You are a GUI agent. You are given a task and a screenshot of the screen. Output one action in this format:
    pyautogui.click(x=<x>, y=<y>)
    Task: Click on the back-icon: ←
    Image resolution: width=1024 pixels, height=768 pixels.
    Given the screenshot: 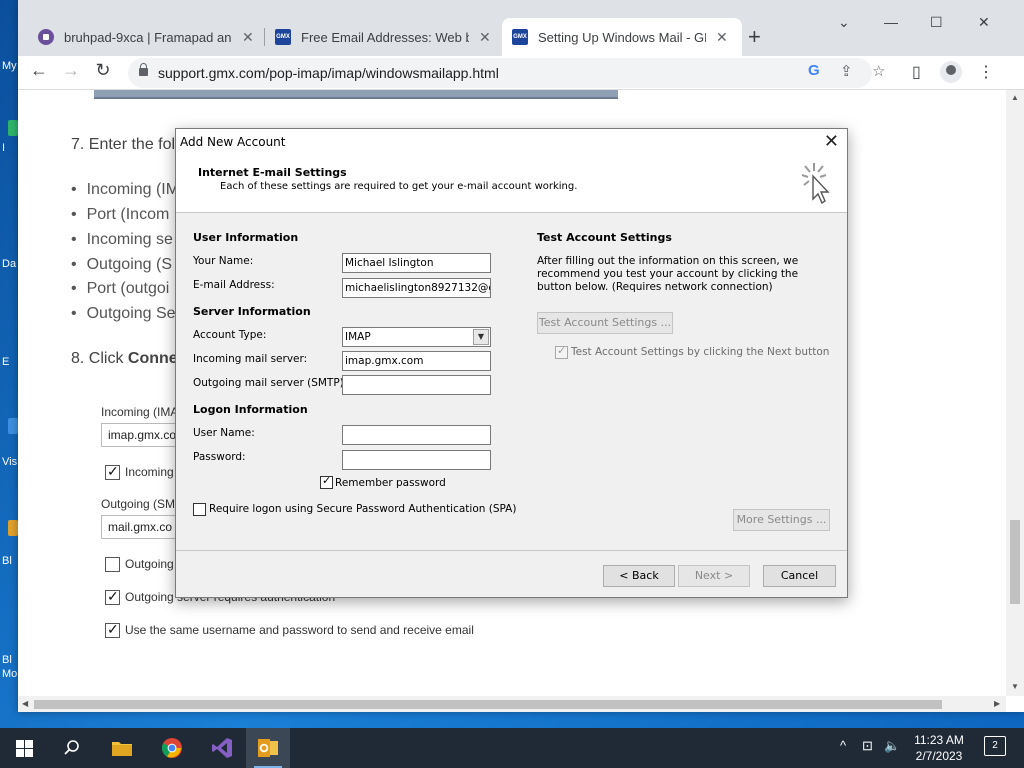 What is the action you would take?
    pyautogui.click(x=39, y=70)
    